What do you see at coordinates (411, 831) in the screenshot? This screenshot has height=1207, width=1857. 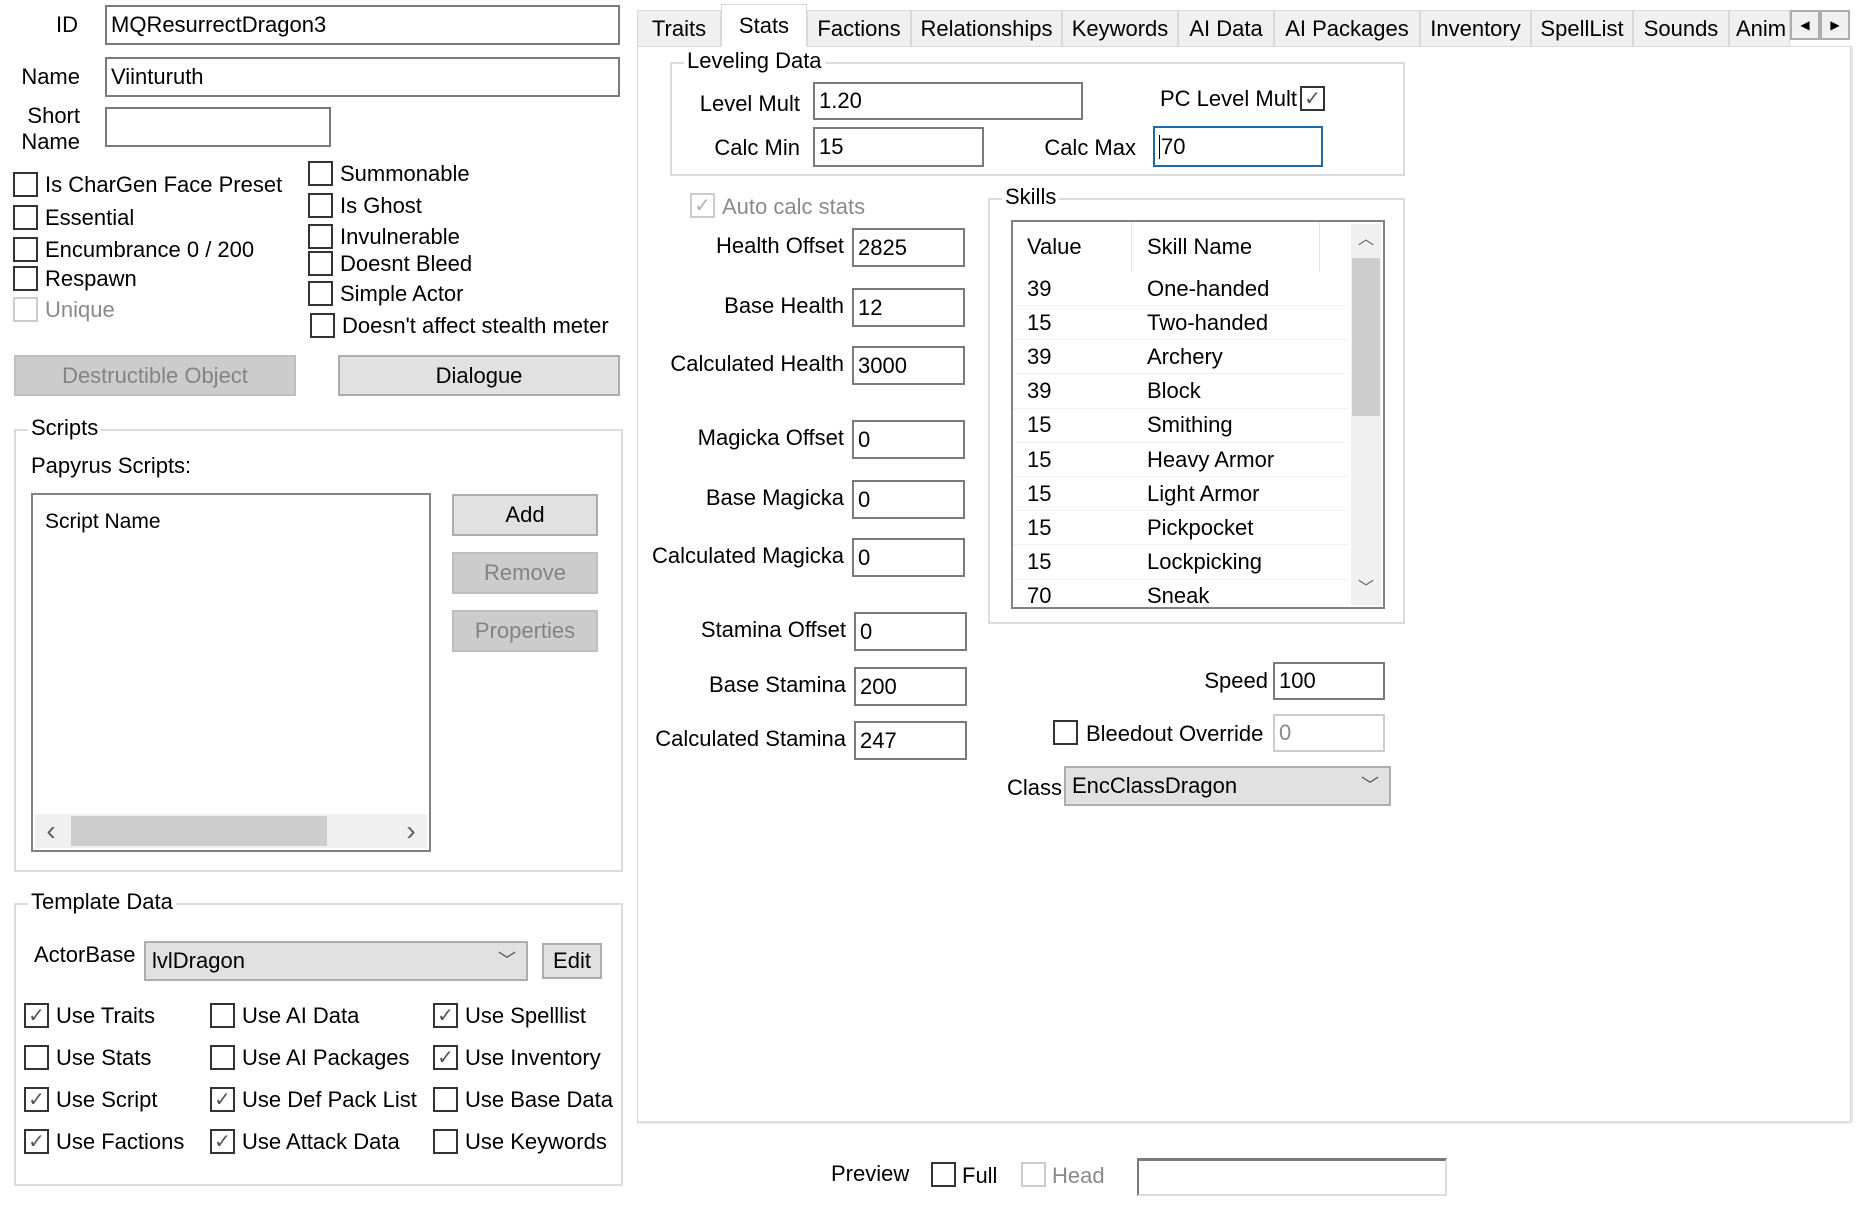 I see `scroll-right-icon: ›` at bounding box center [411, 831].